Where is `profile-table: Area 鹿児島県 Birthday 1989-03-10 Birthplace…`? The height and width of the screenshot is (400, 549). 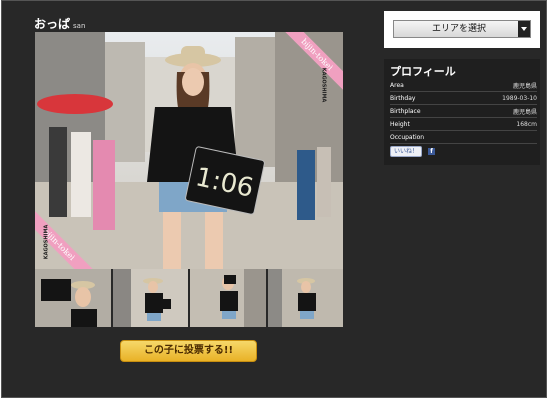 profile-table: Area 鹿児島県 Birthday 1989-03-10 Birthplace… is located at coordinates (463, 111).